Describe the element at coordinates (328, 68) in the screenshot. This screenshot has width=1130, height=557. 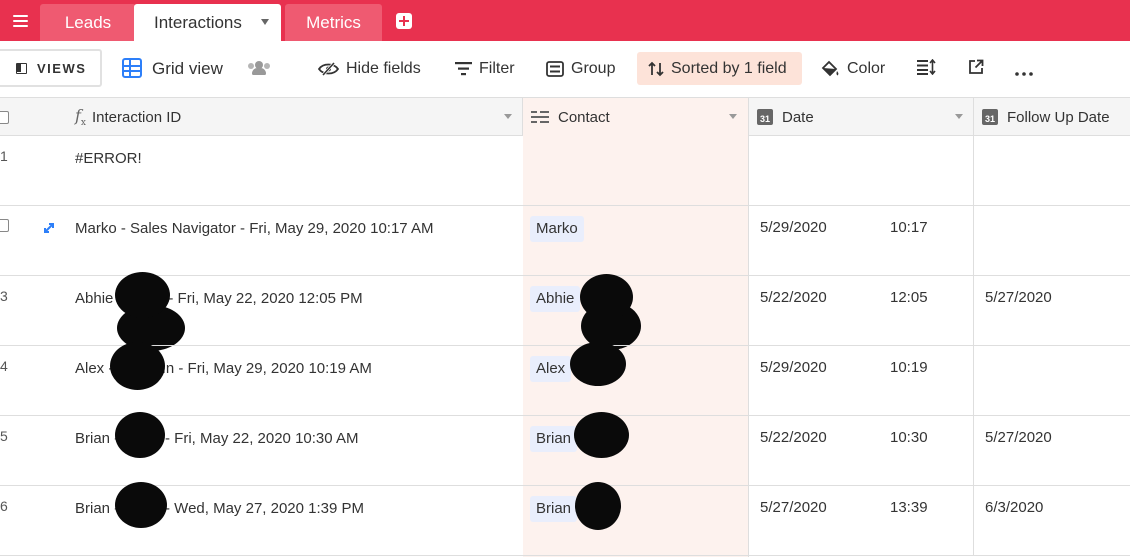
I see `hide-fields-icon` at that location.